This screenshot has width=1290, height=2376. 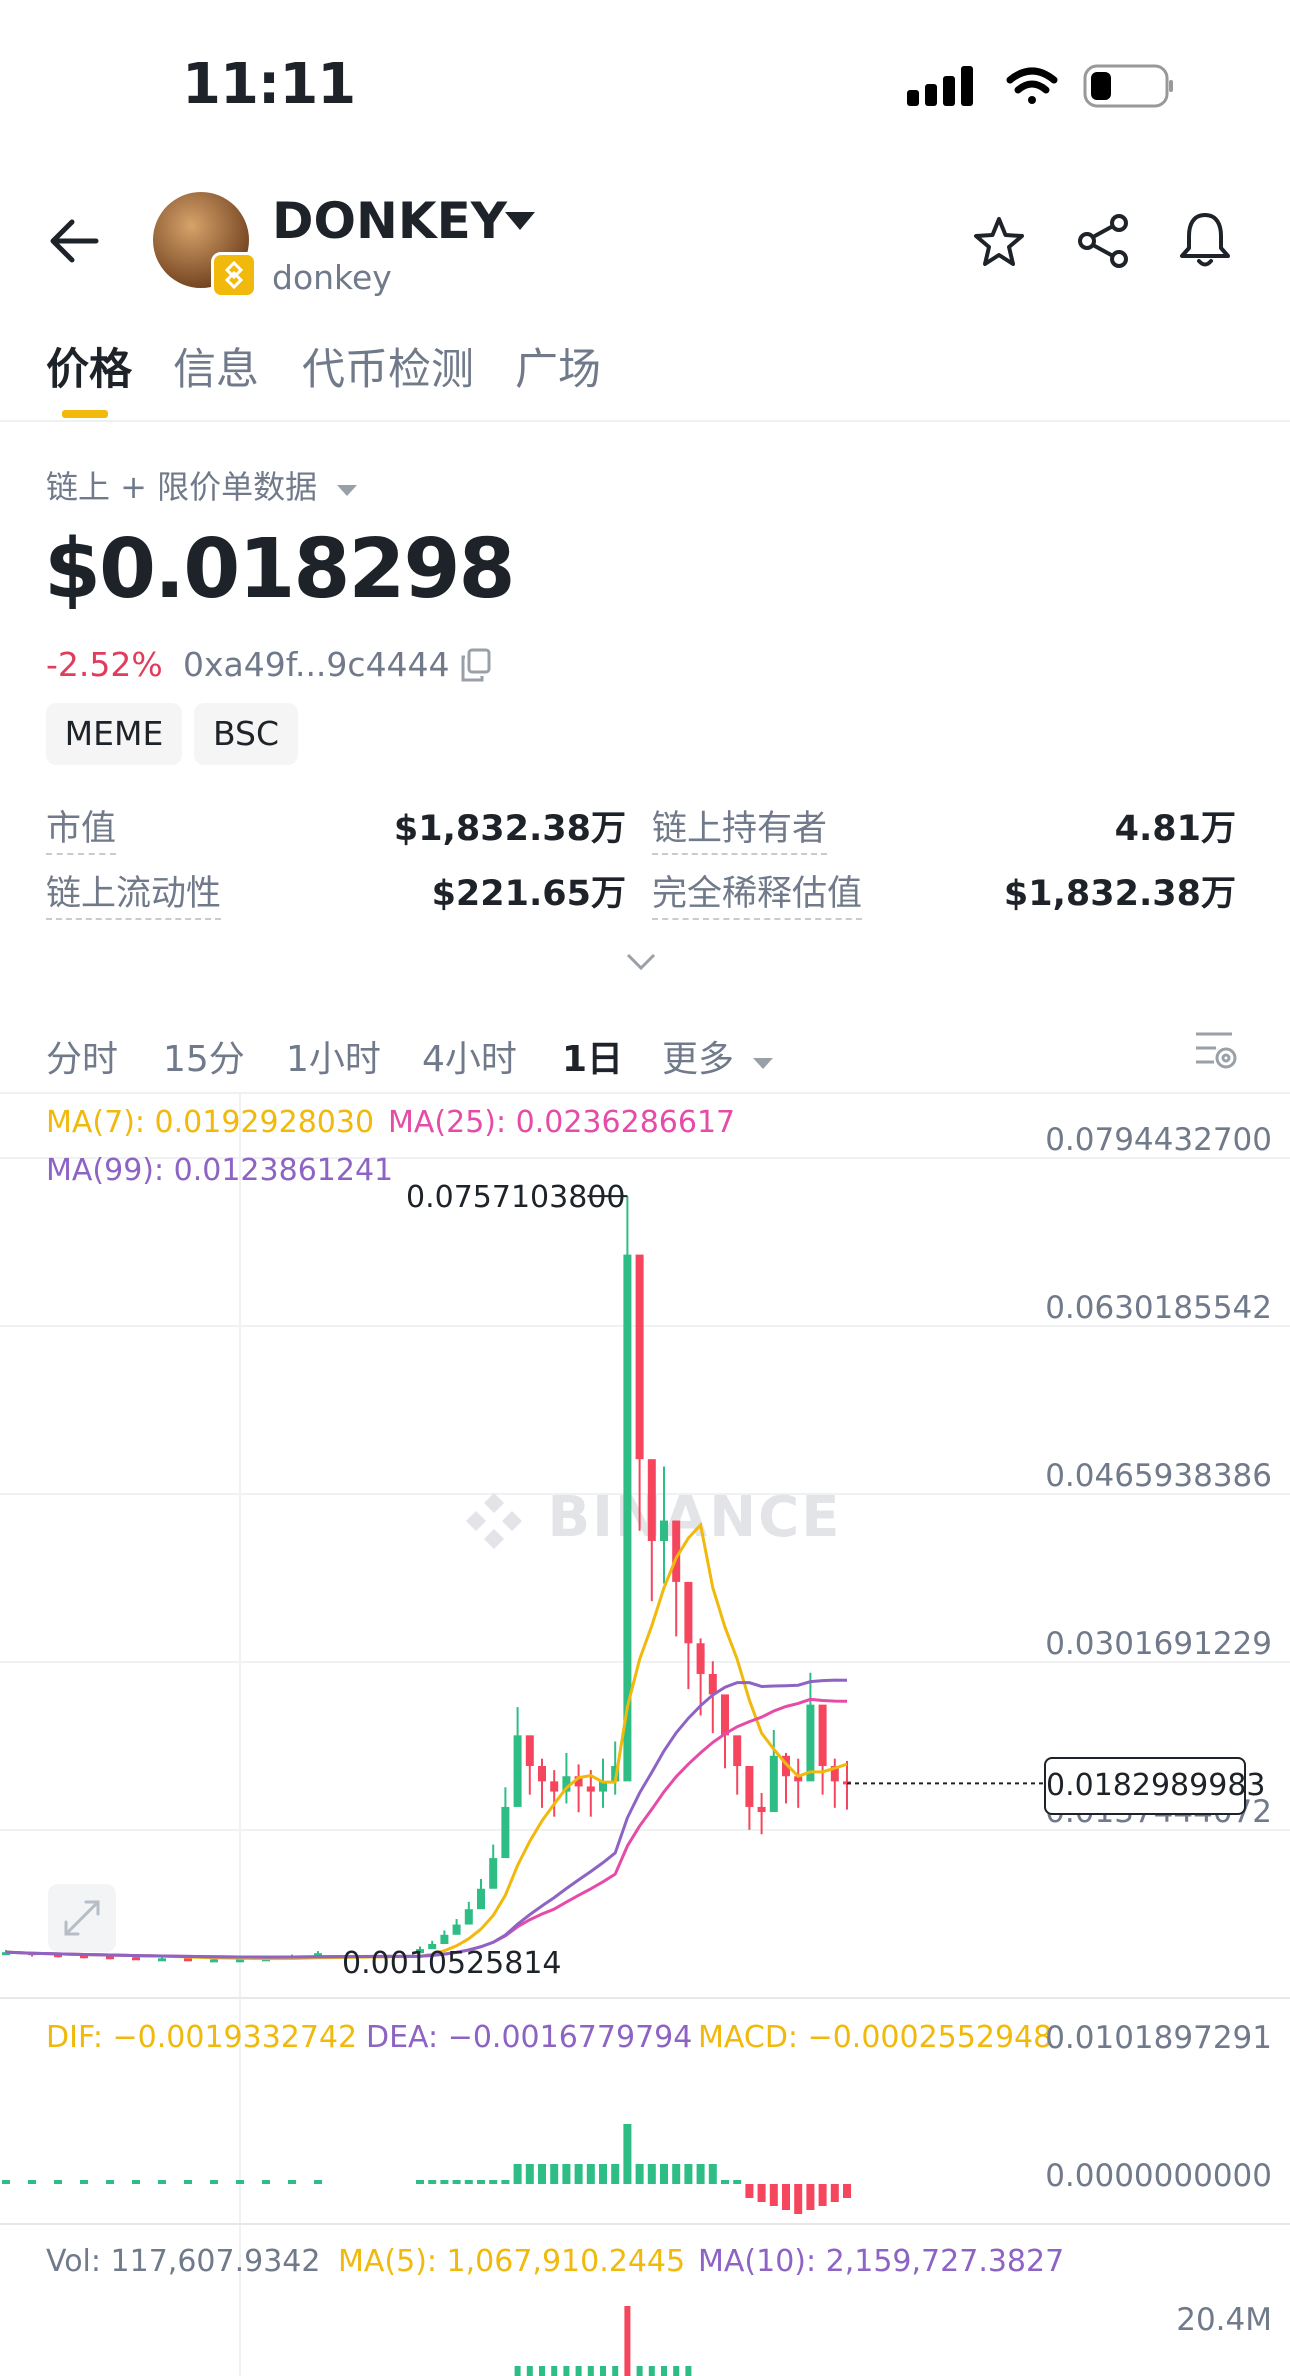 I want to click on macd-axis-label: 0.0101897291, so click(x=1158, y=2038).